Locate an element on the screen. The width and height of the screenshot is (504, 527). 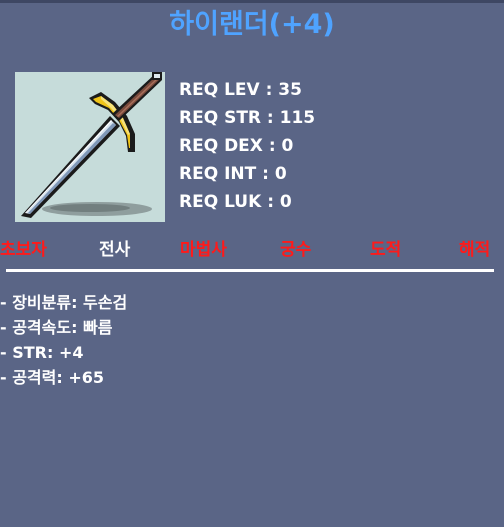
req-level: REQ LEV : 35 is located at coordinates (240, 90).